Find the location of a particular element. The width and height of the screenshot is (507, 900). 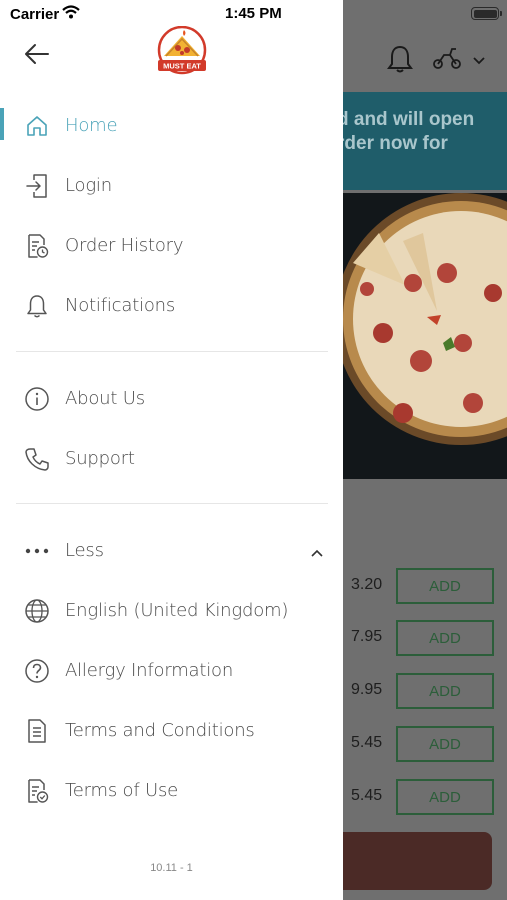

menu-item-allergy-information: Allergy Information is located at coordinates (171, 670).